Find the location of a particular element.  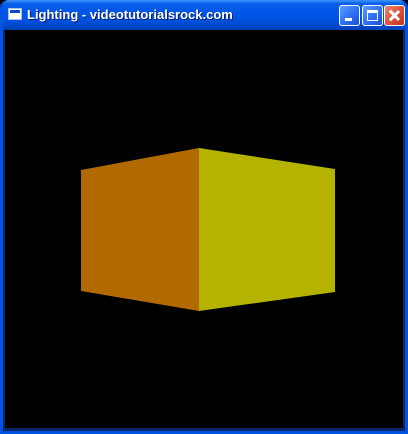

title-bar: Lighting - videotutorialsrock.com is located at coordinates (204, 15).